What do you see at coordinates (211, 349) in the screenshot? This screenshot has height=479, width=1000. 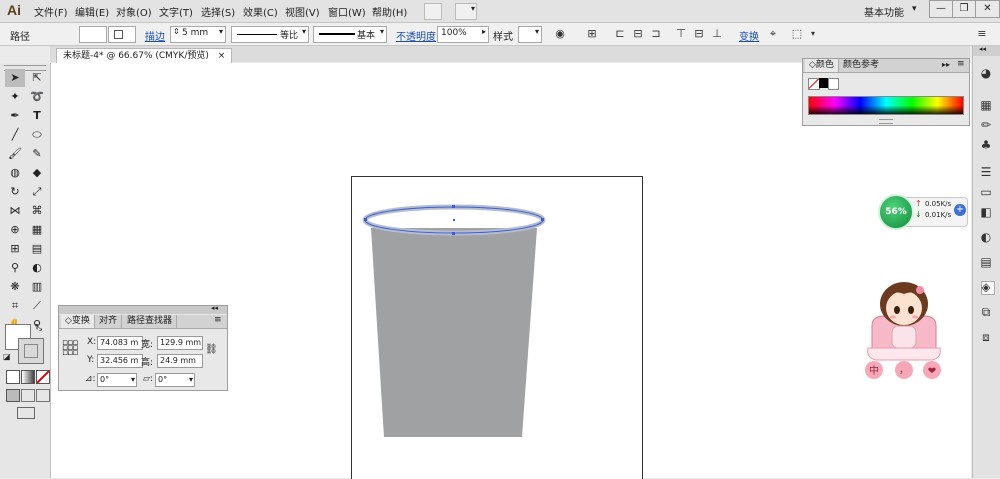 I see `constrain-proportions-icon: ⛓` at bounding box center [211, 349].